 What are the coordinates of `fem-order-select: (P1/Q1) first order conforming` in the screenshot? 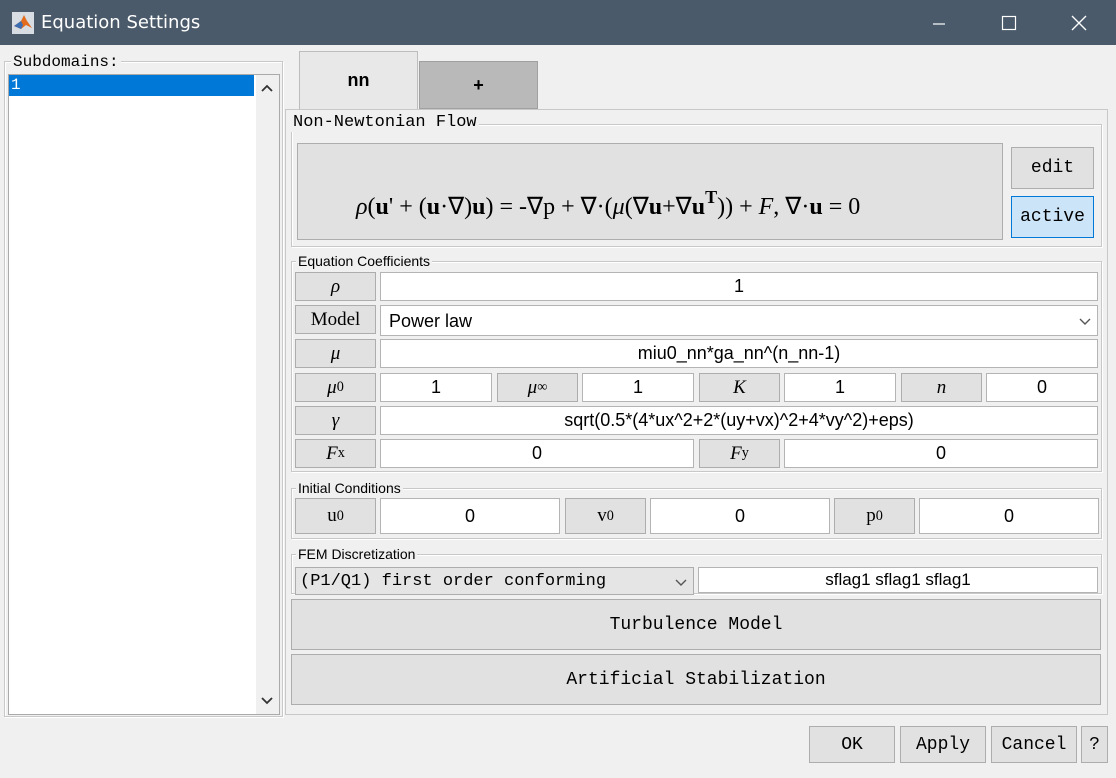 It's located at (494, 581).